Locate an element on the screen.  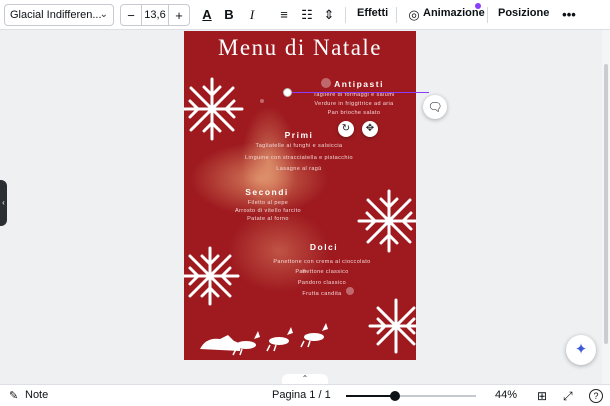
position-button: Posizione is located at coordinates (523, 13).